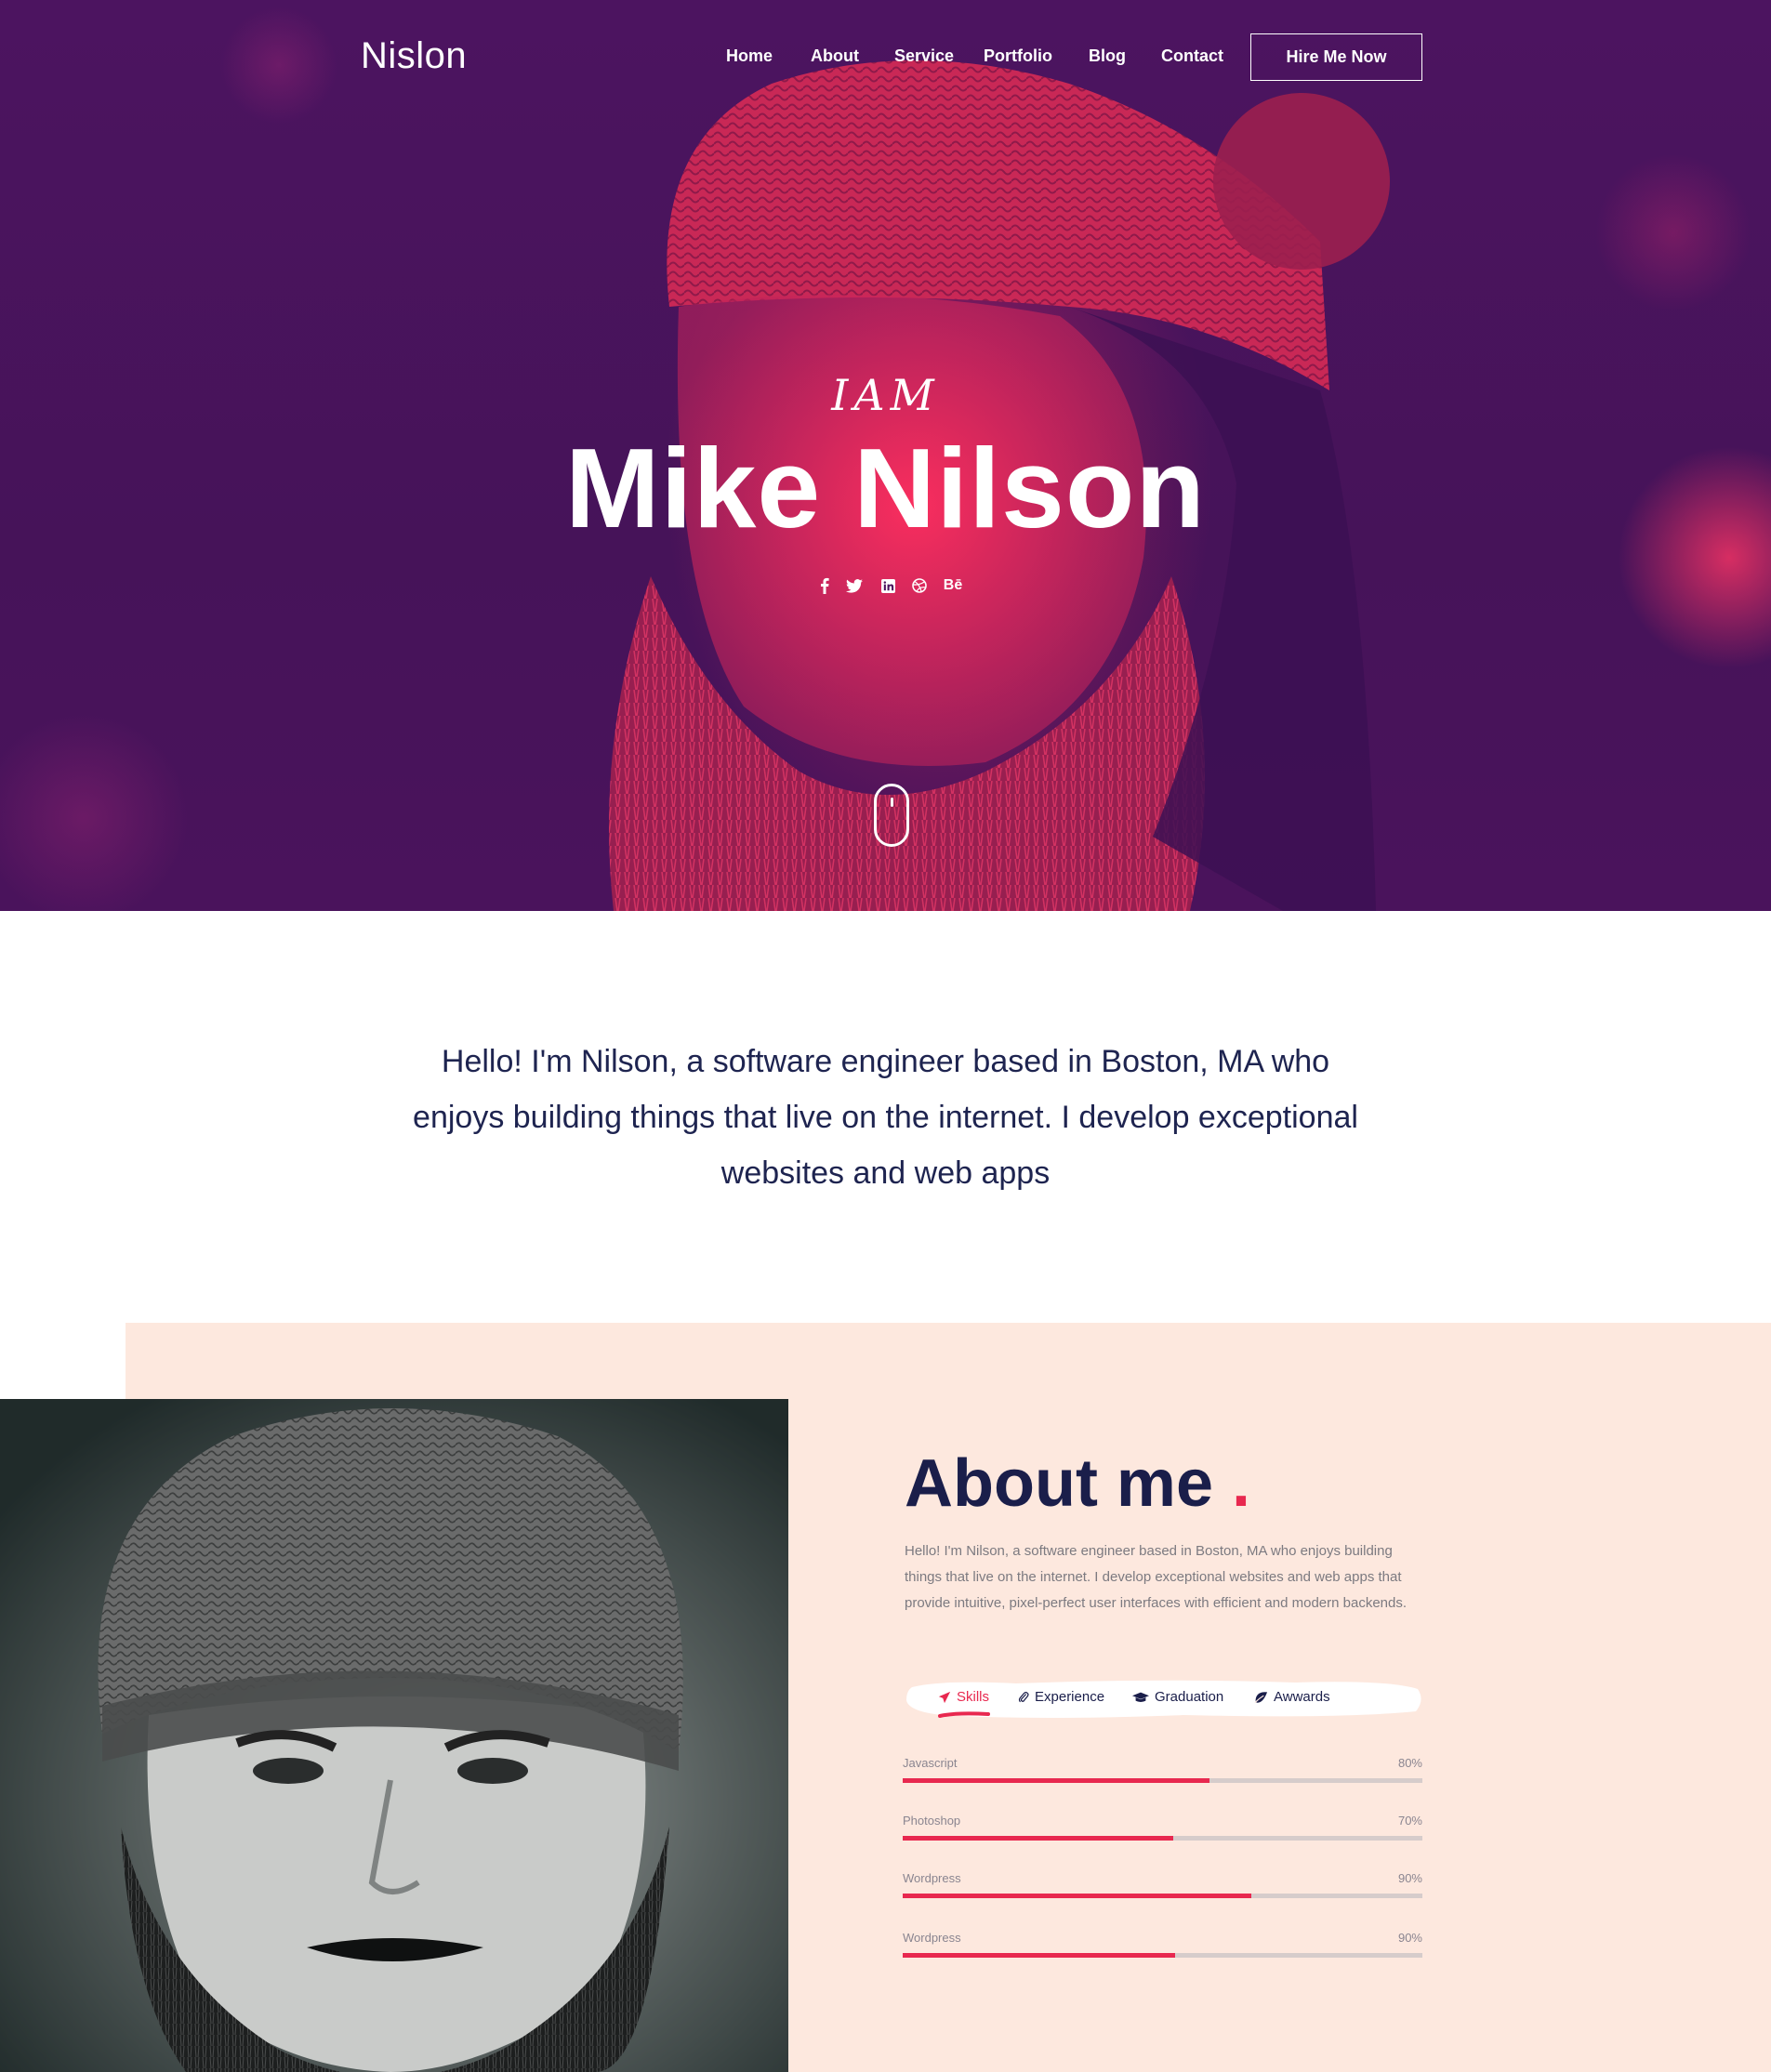  Describe the element at coordinates (931, 1763) in the screenshot. I see `skill-name: Javascript` at that location.